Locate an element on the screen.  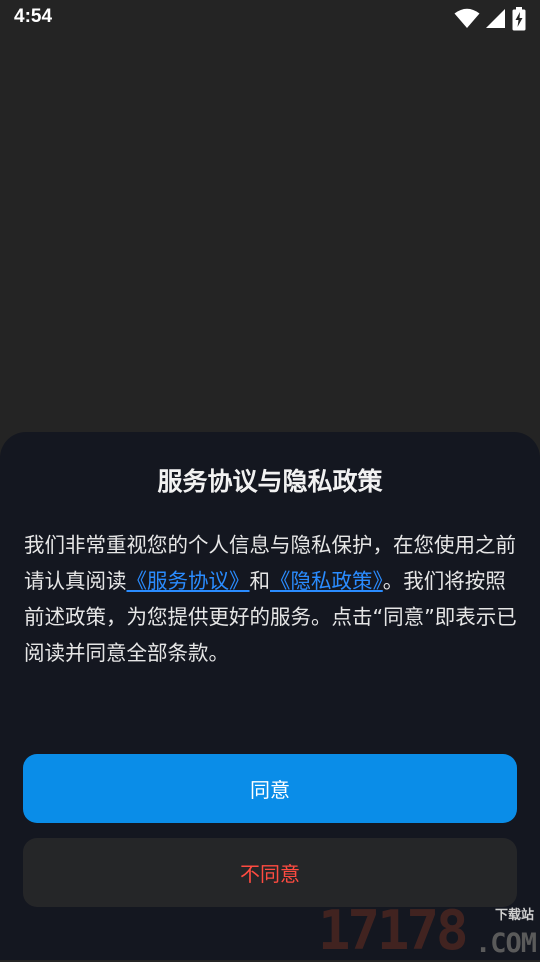
watermark-number: 17178 is located at coordinates (393, 930).